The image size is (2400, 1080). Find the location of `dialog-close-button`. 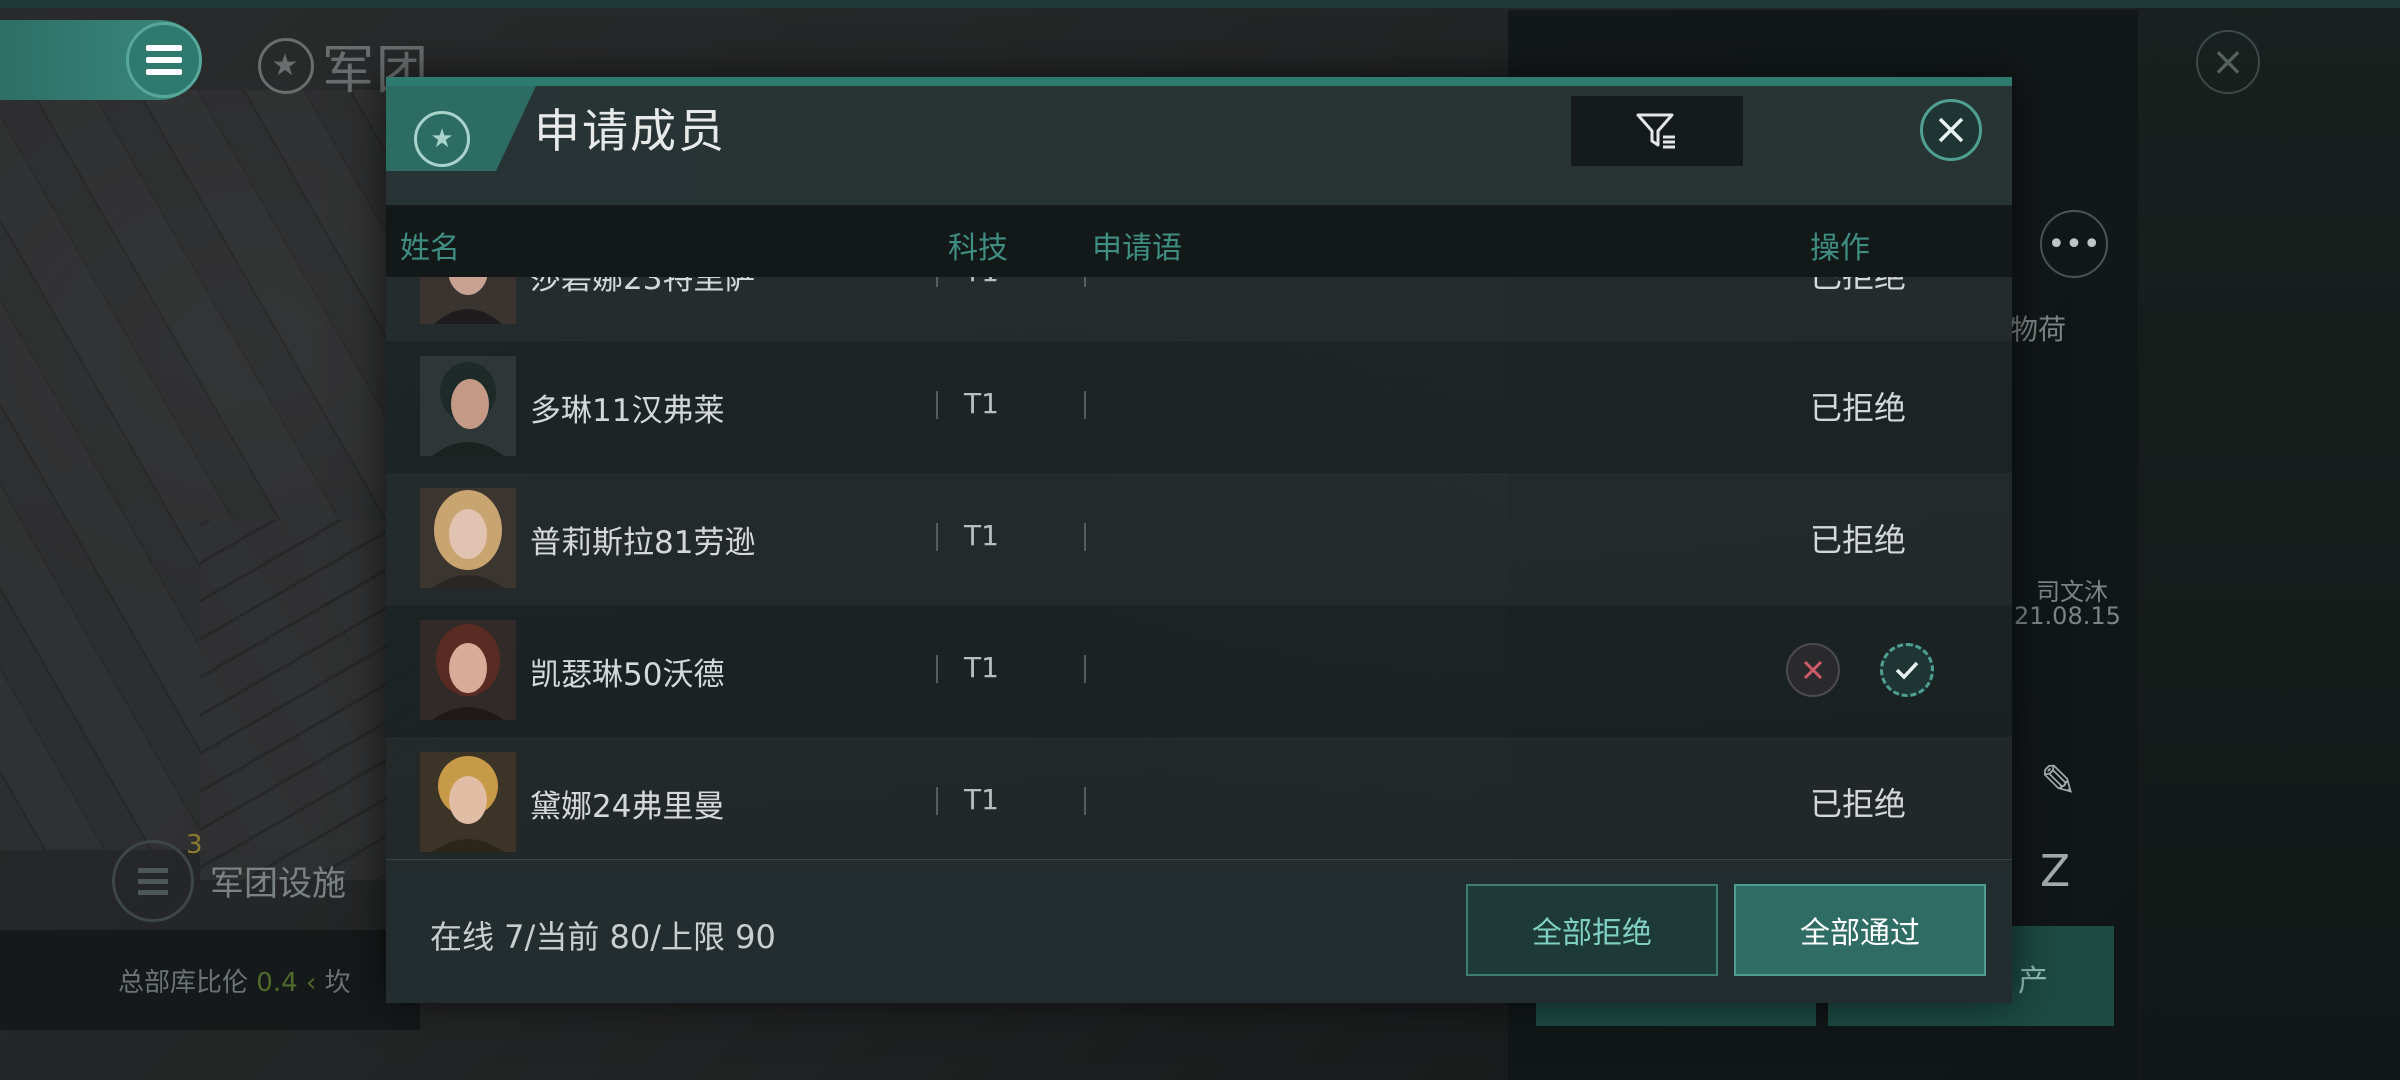

dialog-close-button is located at coordinates (1951, 130).